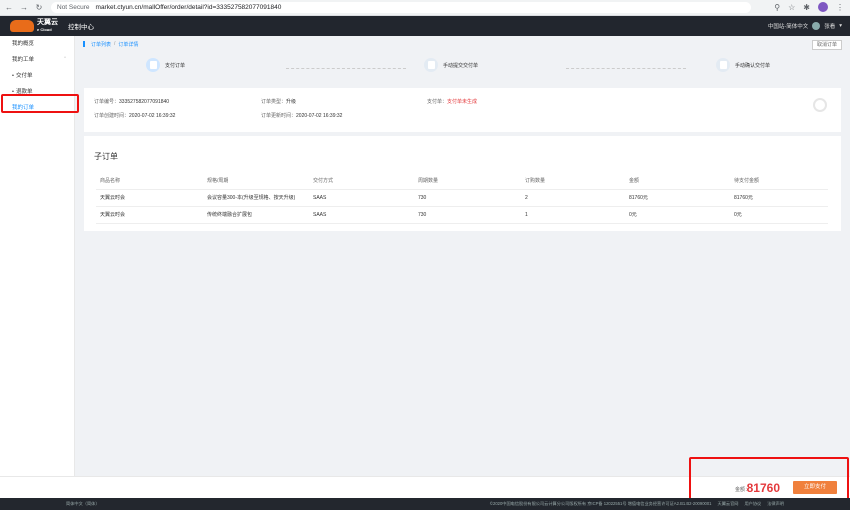 The image size is (850, 510). What do you see at coordinates (820, 105) in the screenshot?
I see `order-watermark-icon` at bounding box center [820, 105].